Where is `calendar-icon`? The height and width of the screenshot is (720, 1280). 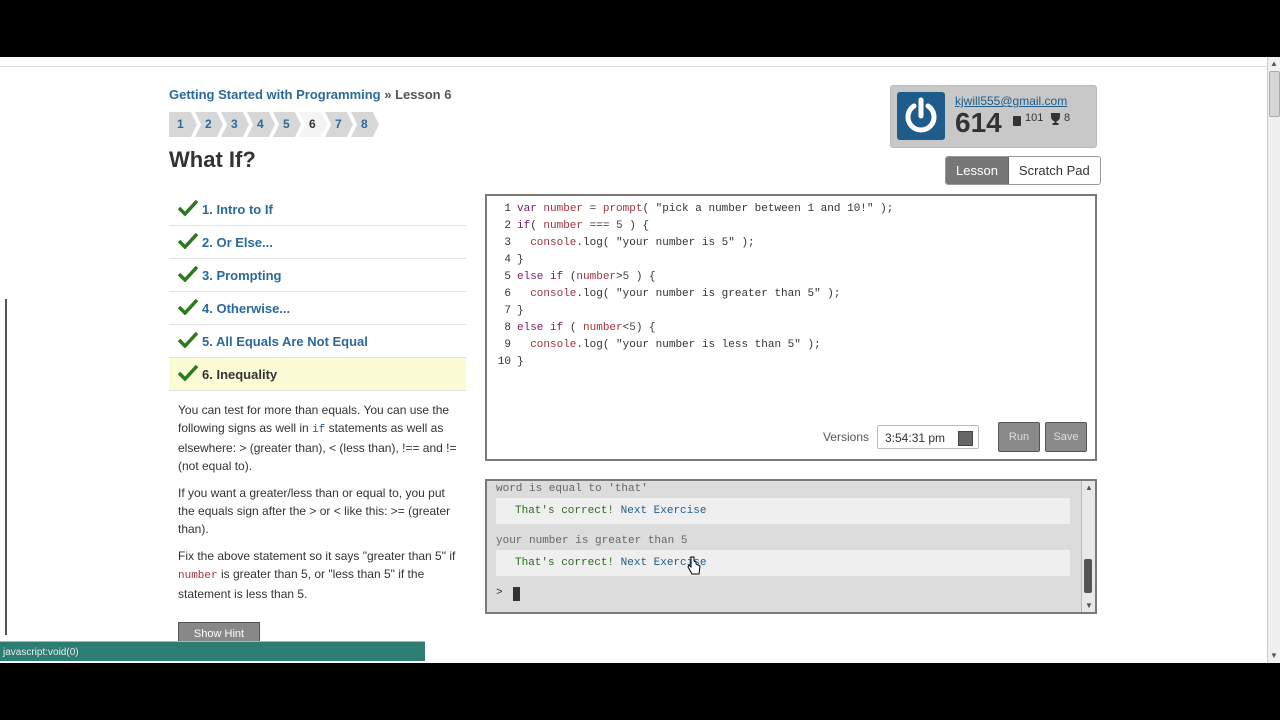
calendar-icon is located at coordinates (965, 438).